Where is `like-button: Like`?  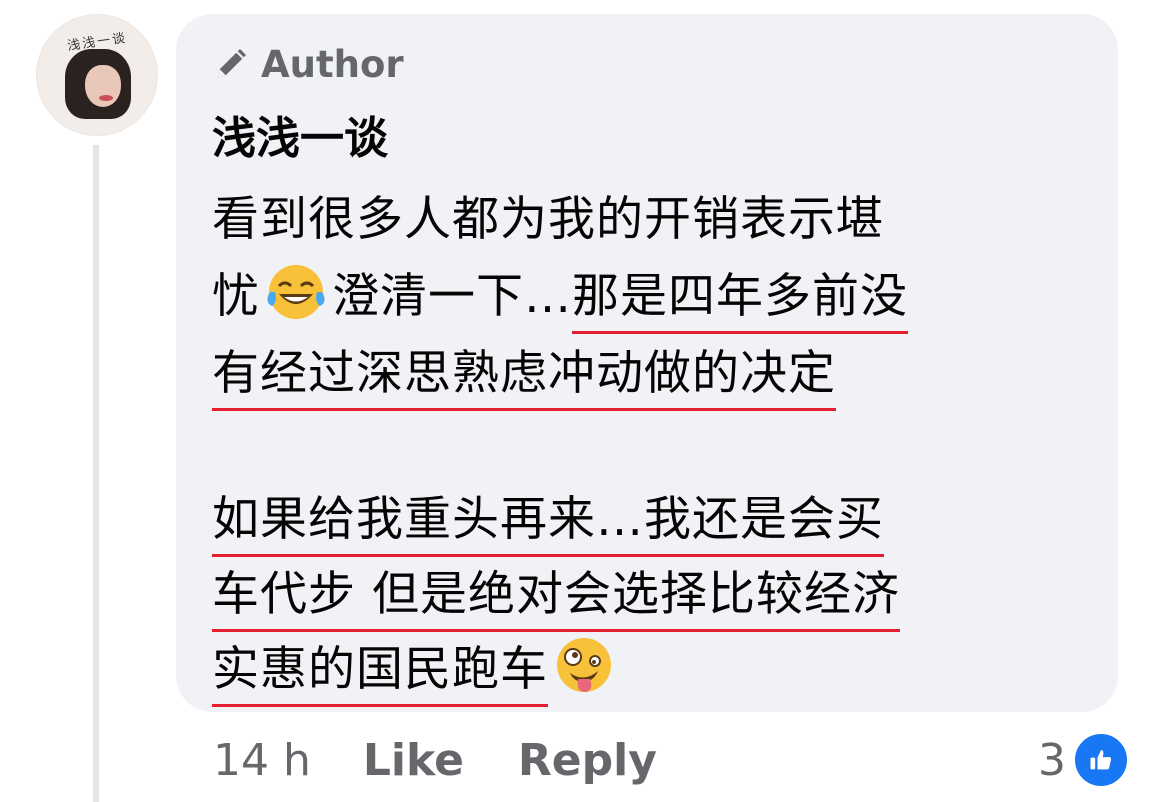
like-button: Like is located at coordinates (413, 760).